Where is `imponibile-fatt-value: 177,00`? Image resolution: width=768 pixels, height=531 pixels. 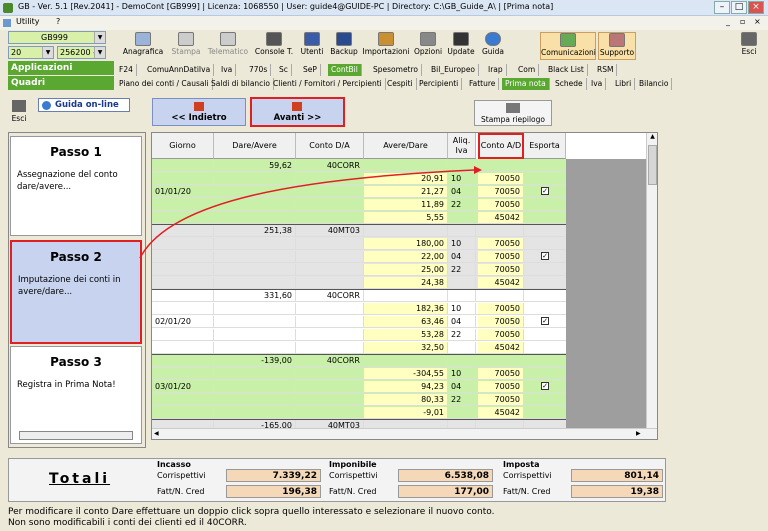
imponibile-fatt-value: 177,00 is located at coordinates (445, 491).